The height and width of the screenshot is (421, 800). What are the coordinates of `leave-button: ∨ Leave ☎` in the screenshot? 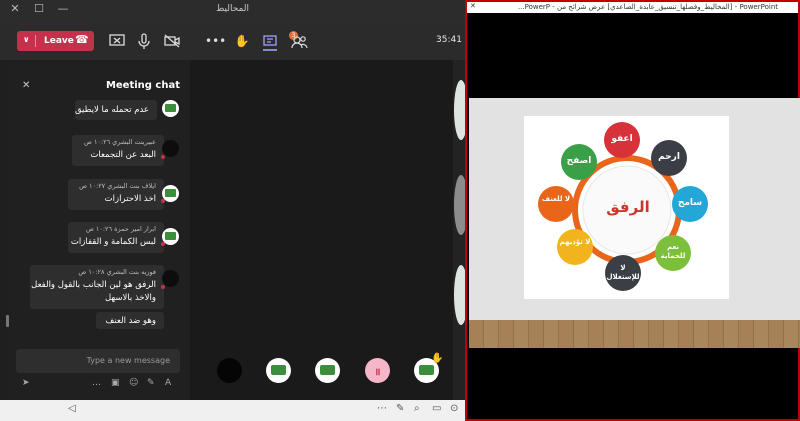 It's located at (55, 41).